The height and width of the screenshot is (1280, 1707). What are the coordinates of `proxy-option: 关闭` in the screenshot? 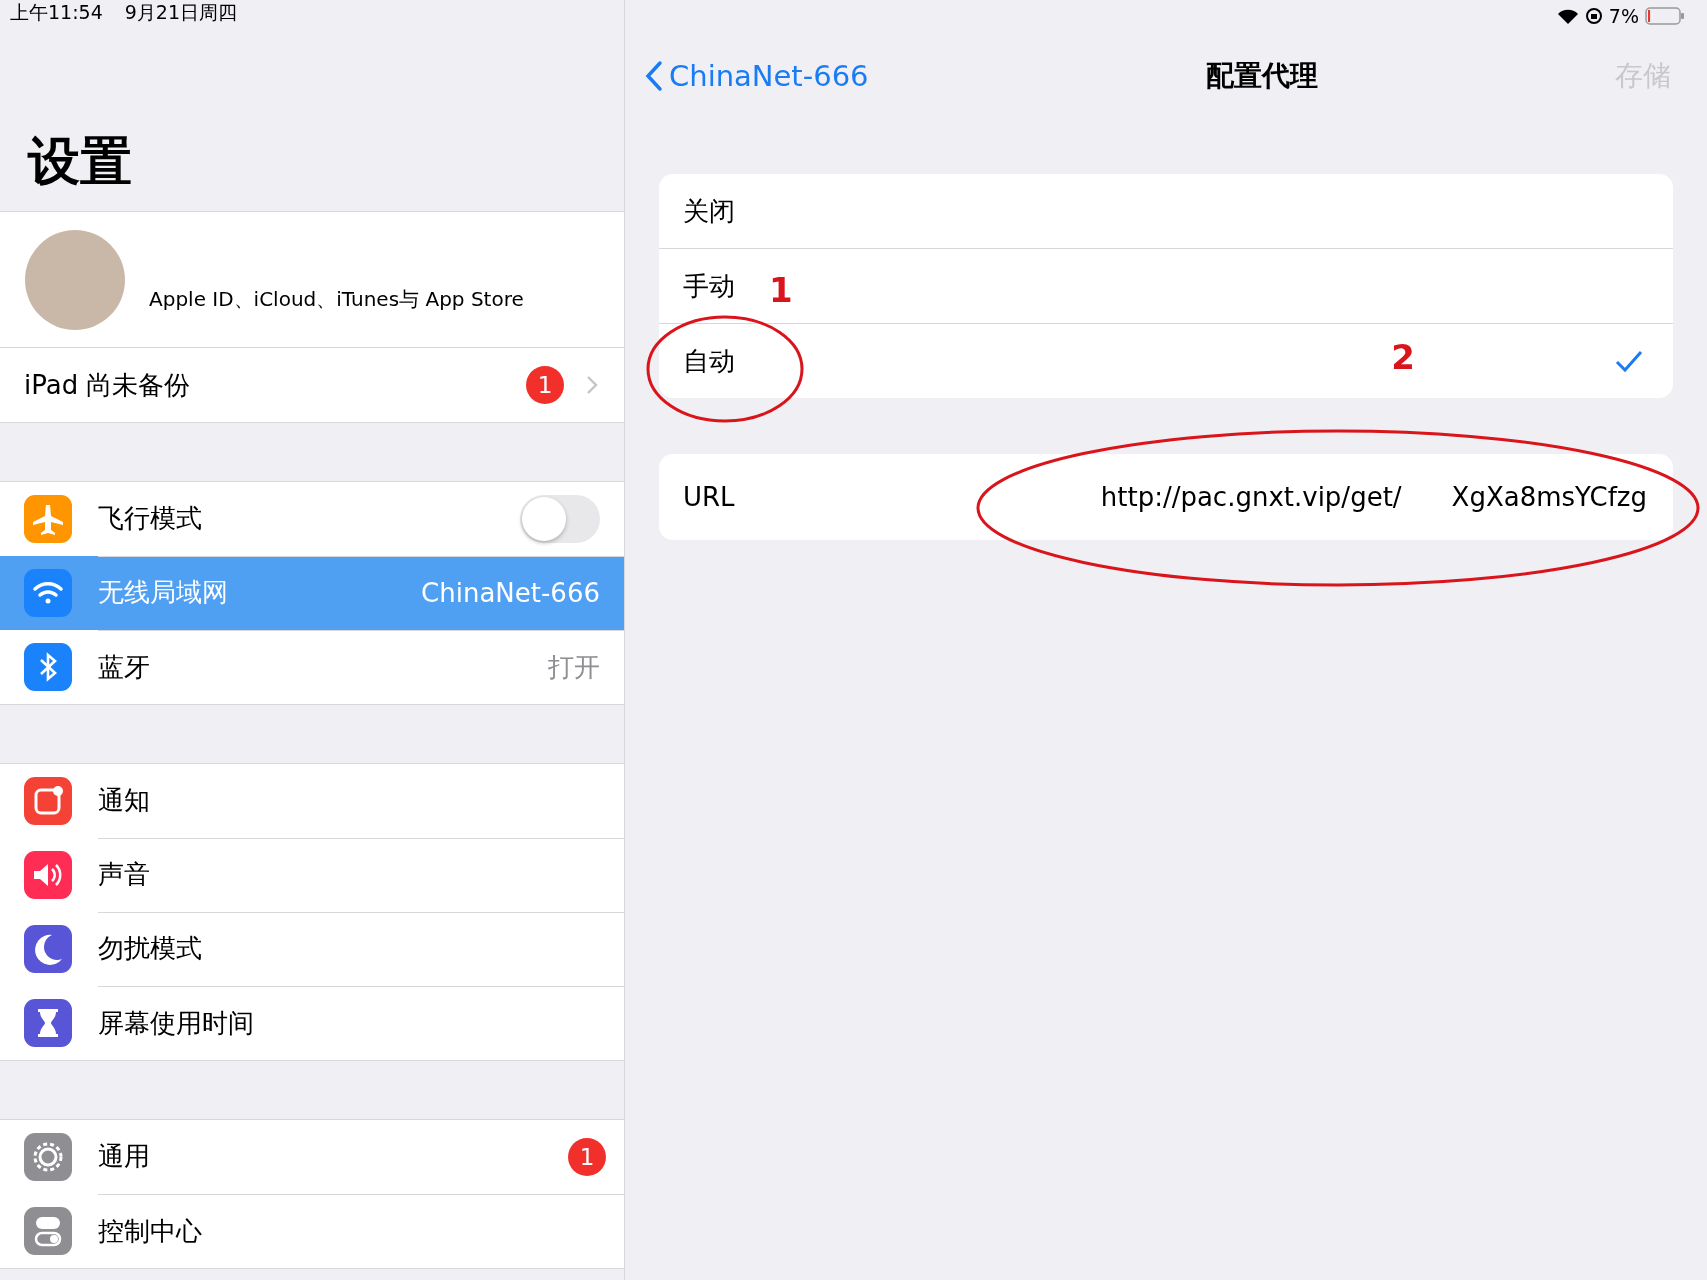 It's located at (1166, 211).